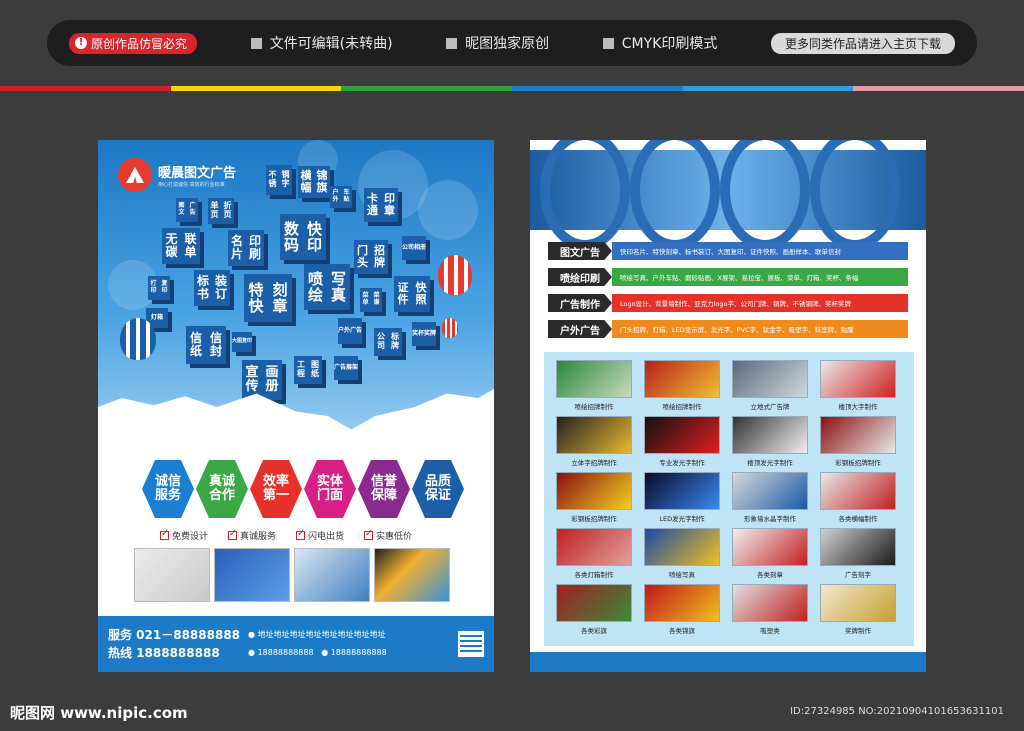  What do you see at coordinates (331, 44) in the screenshot?
I see `editable-note-label: 文件可编辑(未转曲)` at bounding box center [331, 44].